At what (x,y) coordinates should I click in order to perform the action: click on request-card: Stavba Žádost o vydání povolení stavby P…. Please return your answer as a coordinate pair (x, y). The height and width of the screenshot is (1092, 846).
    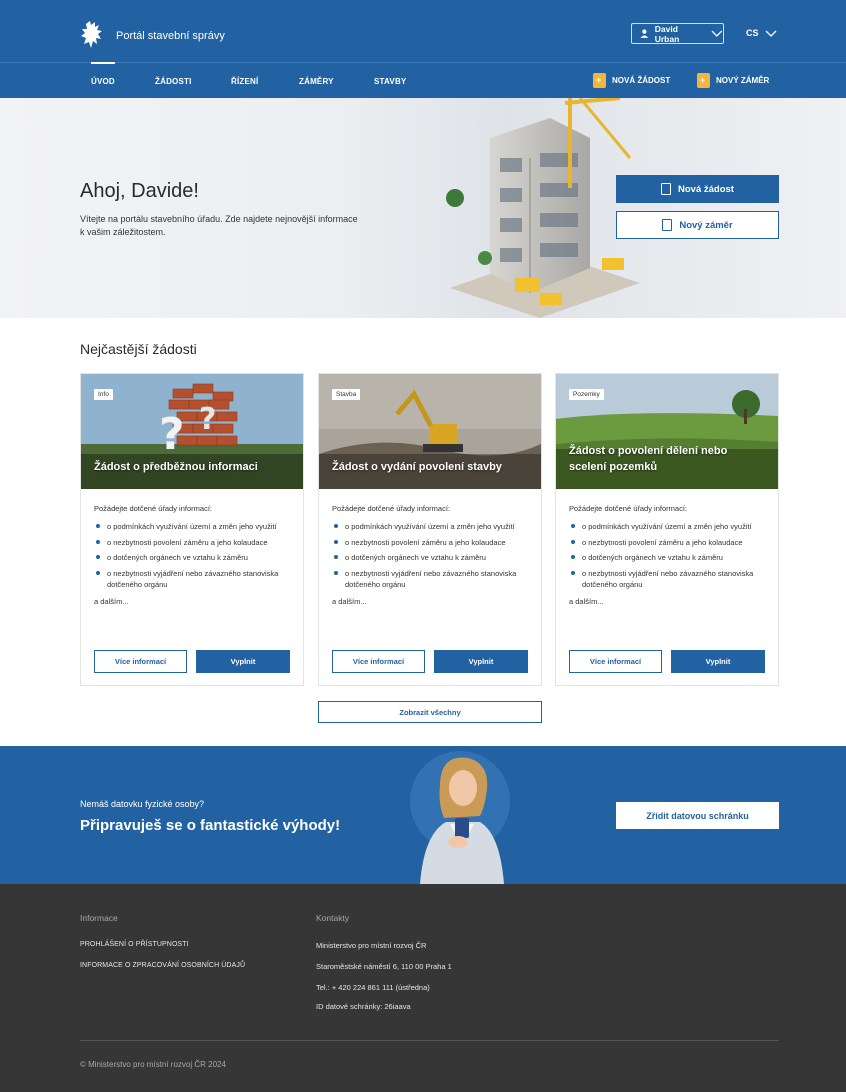
    Looking at the image, I should click on (430, 529).